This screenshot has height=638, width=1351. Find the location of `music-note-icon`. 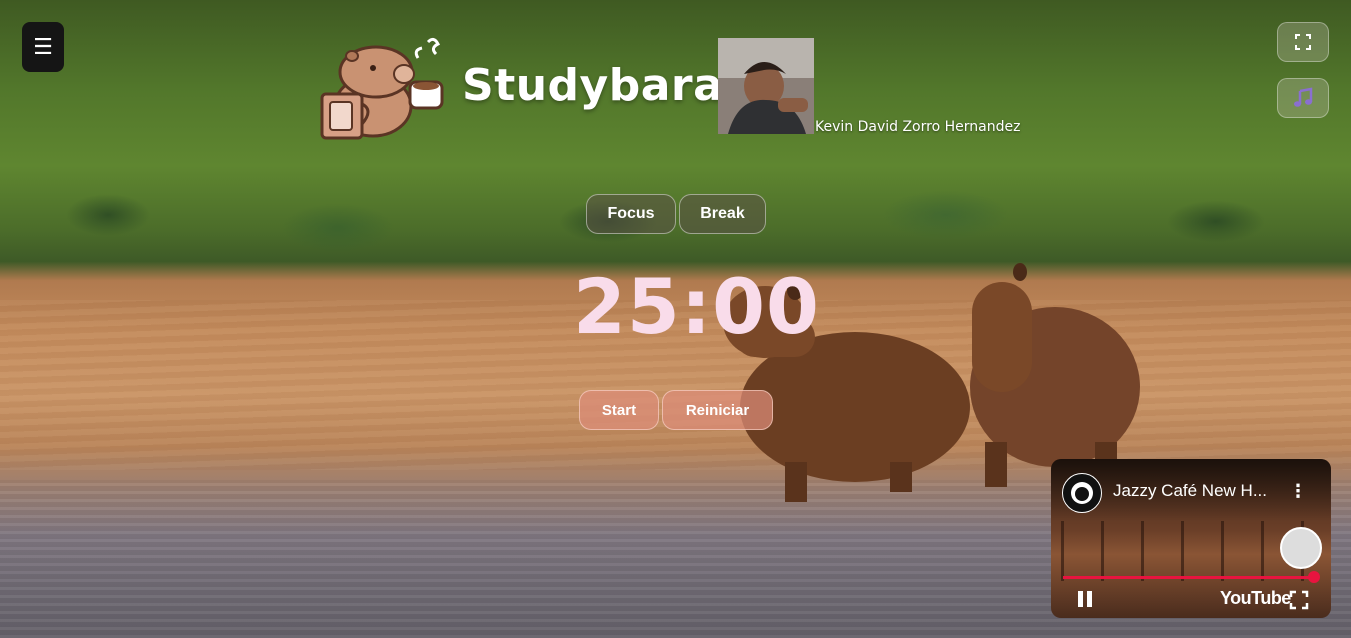

music-note-icon is located at coordinates (1303, 97).